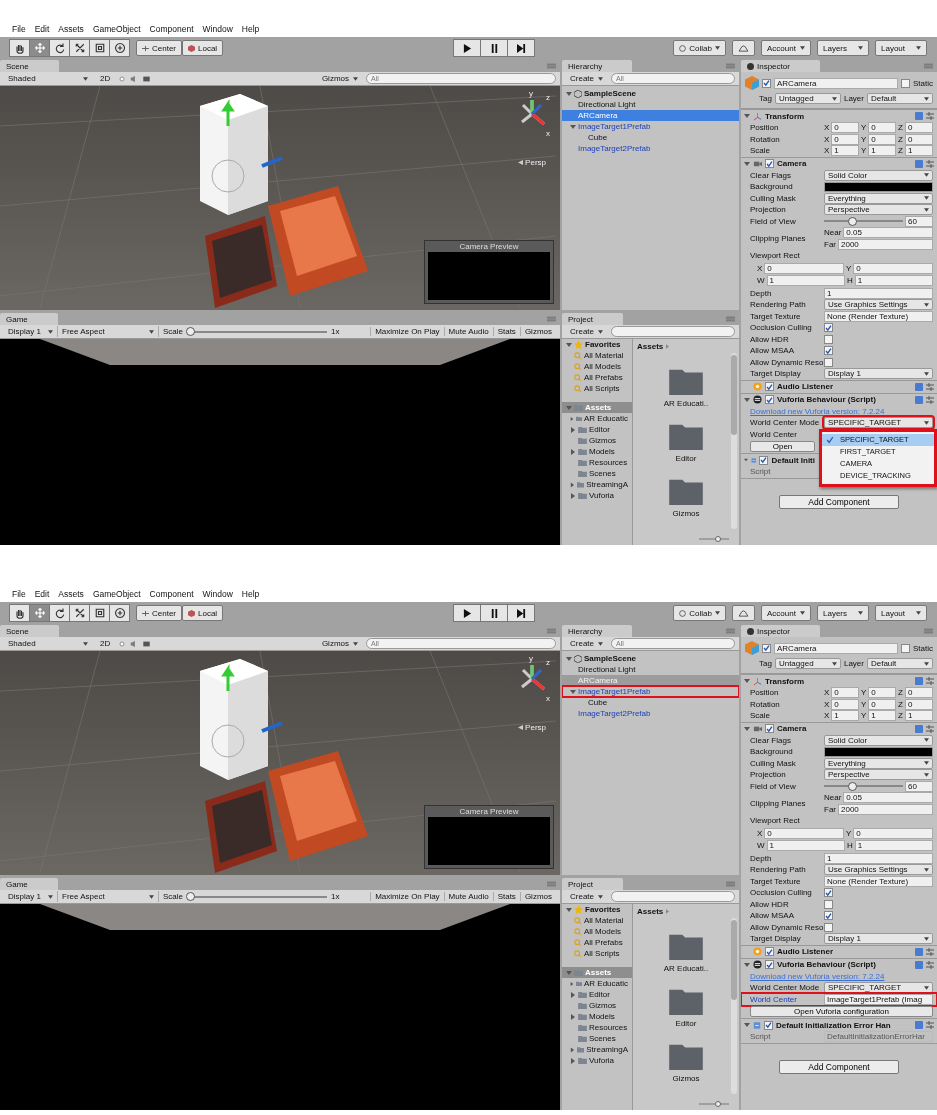  What do you see at coordinates (786, 613) in the screenshot?
I see `account-dropdown: Account` at bounding box center [786, 613].